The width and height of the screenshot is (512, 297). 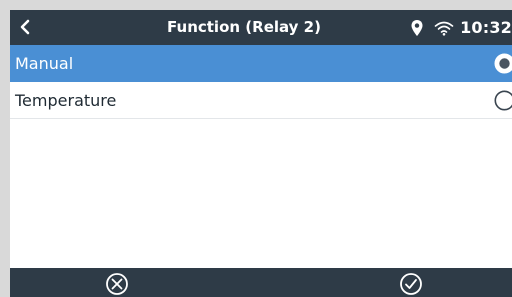 I want to click on option-manual: Manual, so click(x=261, y=63).